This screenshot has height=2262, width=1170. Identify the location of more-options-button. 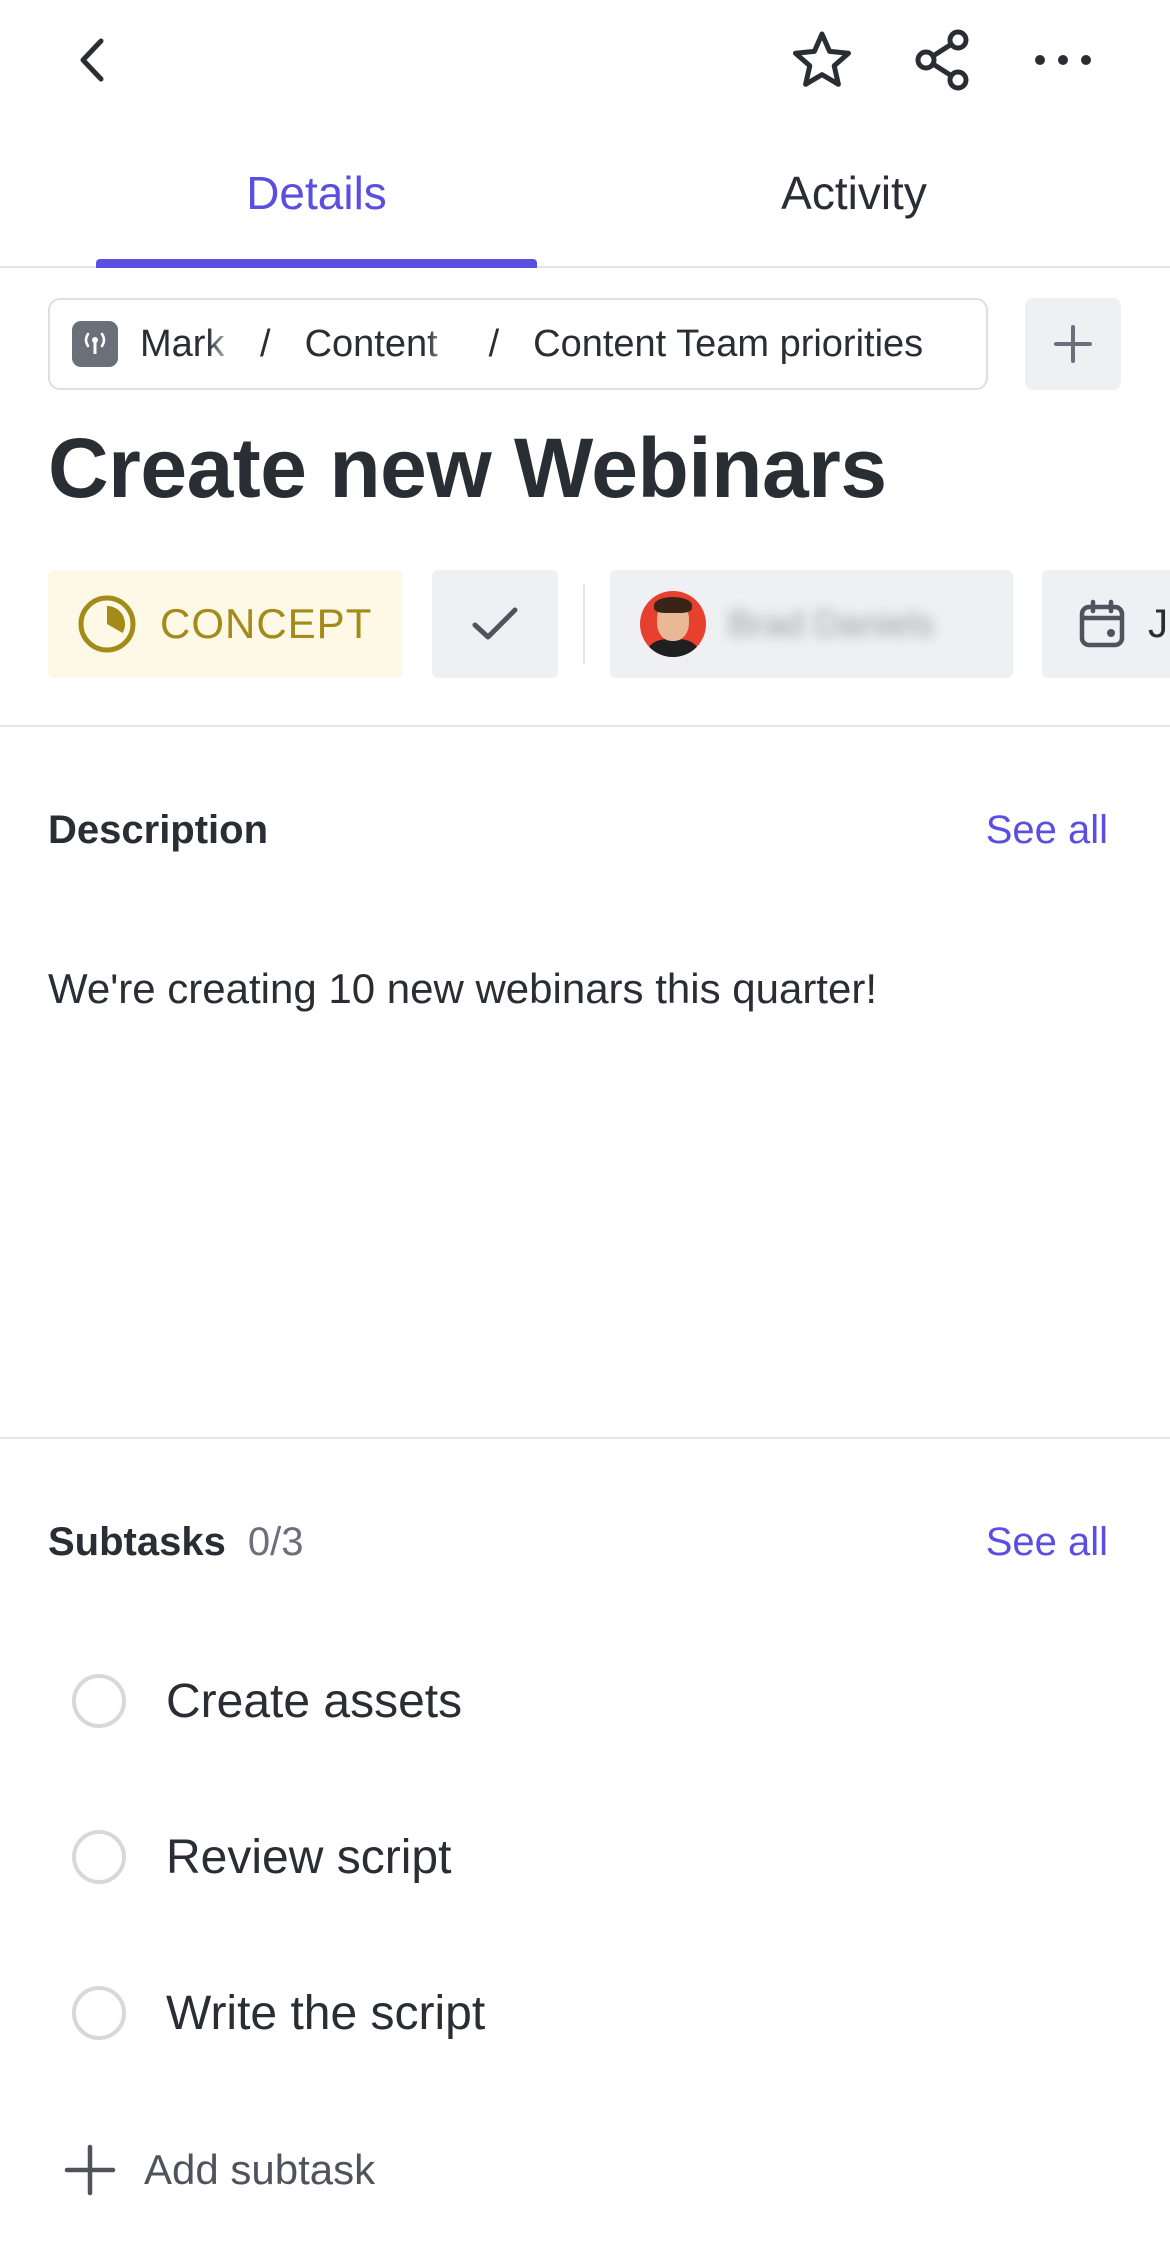
(1063, 60).